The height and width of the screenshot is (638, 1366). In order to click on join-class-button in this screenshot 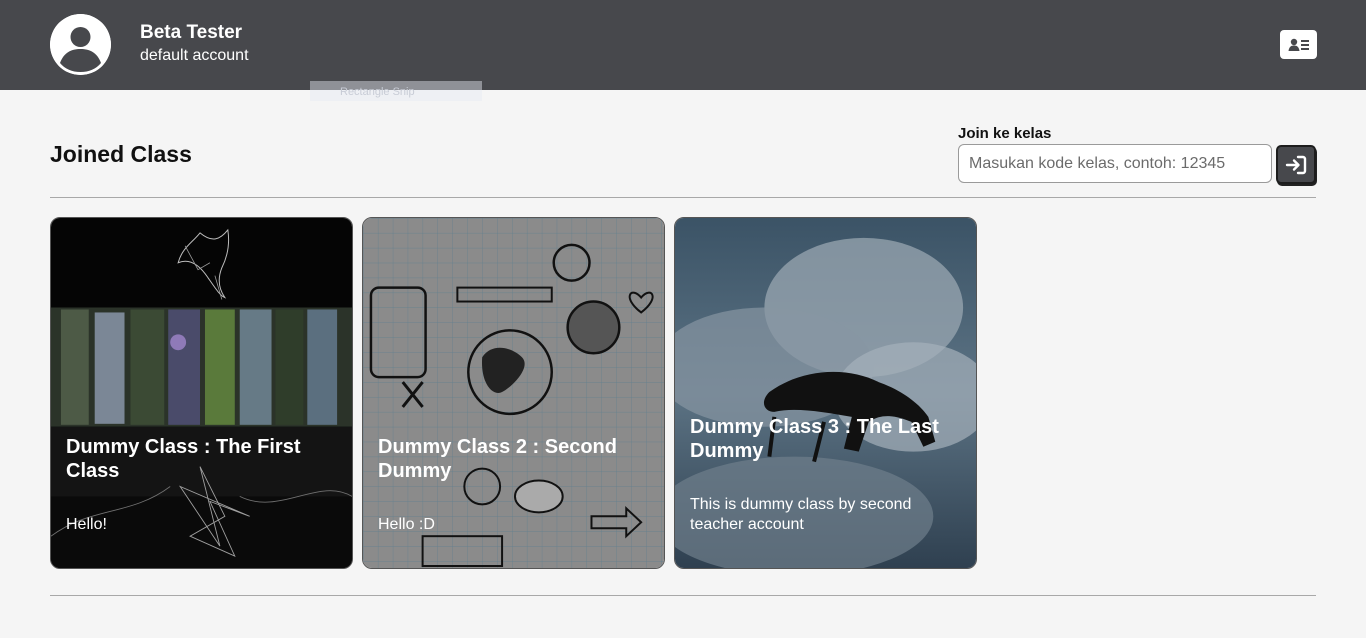, I will do `click(1296, 164)`.